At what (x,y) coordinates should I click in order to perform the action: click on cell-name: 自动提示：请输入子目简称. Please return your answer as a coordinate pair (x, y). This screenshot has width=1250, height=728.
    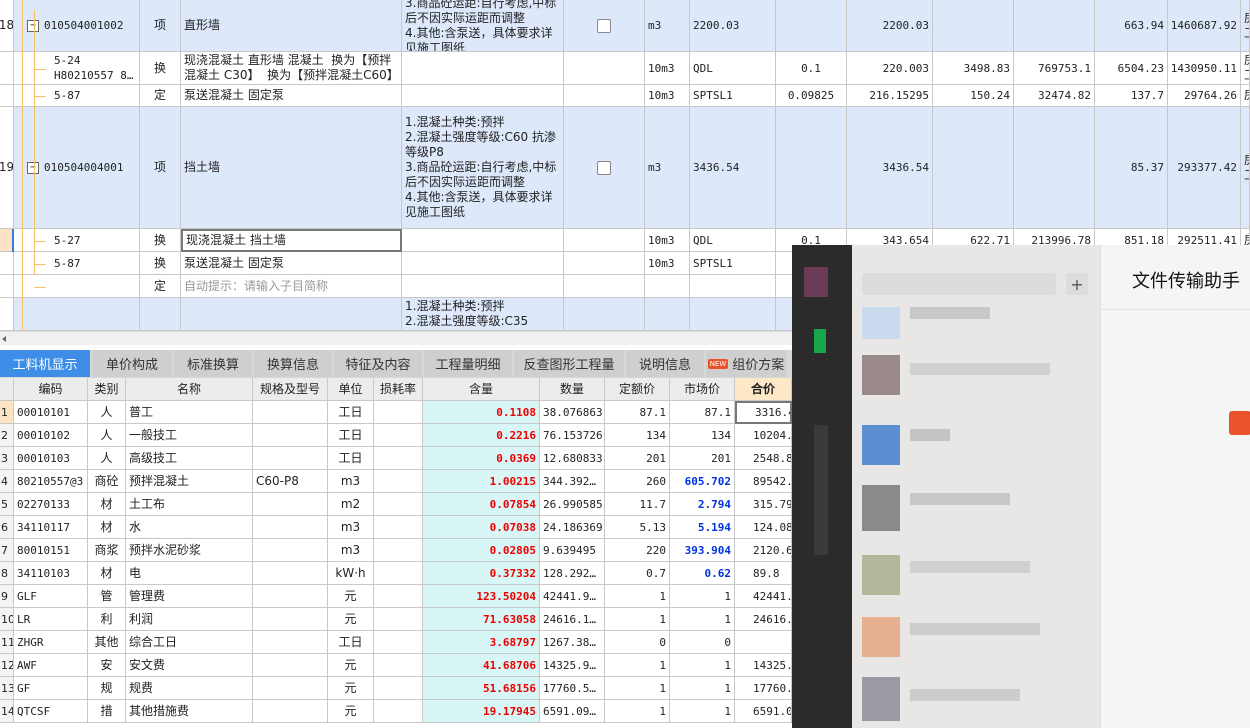
    Looking at the image, I should click on (291, 286).